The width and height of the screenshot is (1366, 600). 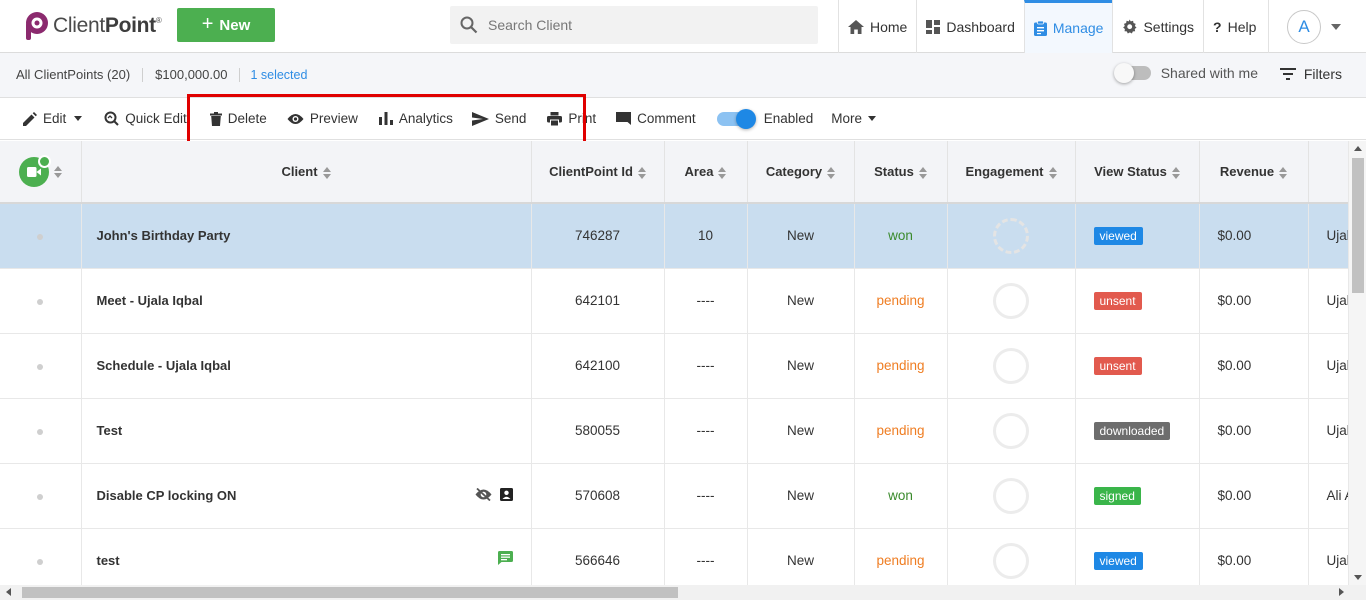 I want to click on contact-card-icon, so click(x=506, y=494).